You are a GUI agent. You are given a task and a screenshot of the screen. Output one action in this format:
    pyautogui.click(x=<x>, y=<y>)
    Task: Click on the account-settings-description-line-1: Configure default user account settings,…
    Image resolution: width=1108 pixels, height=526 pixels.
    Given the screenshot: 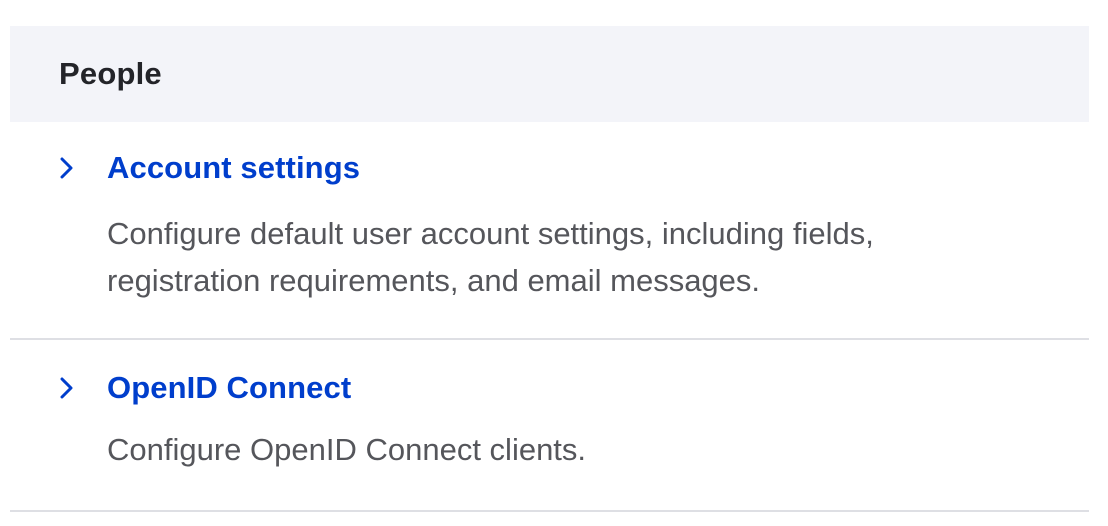 What is the action you would take?
    pyautogui.click(x=490, y=233)
    